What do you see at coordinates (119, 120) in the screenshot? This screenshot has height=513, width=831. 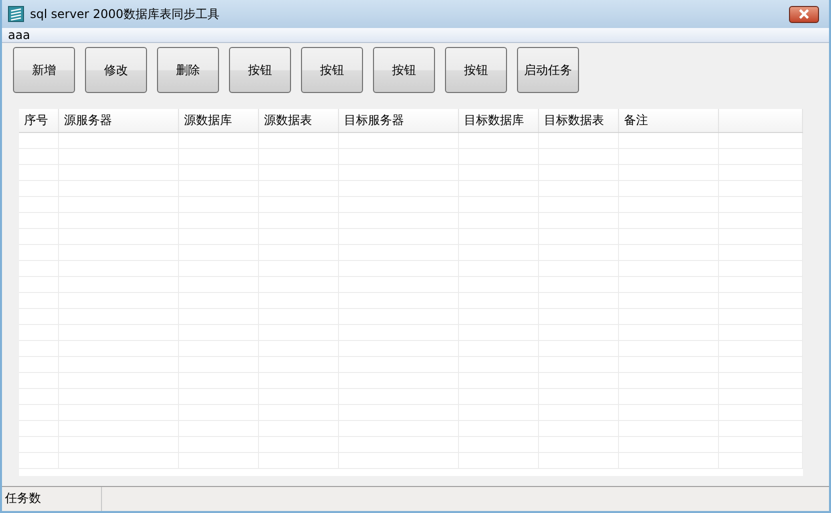 I see `column-header: 源服务器` at bounding box center [119, 120].